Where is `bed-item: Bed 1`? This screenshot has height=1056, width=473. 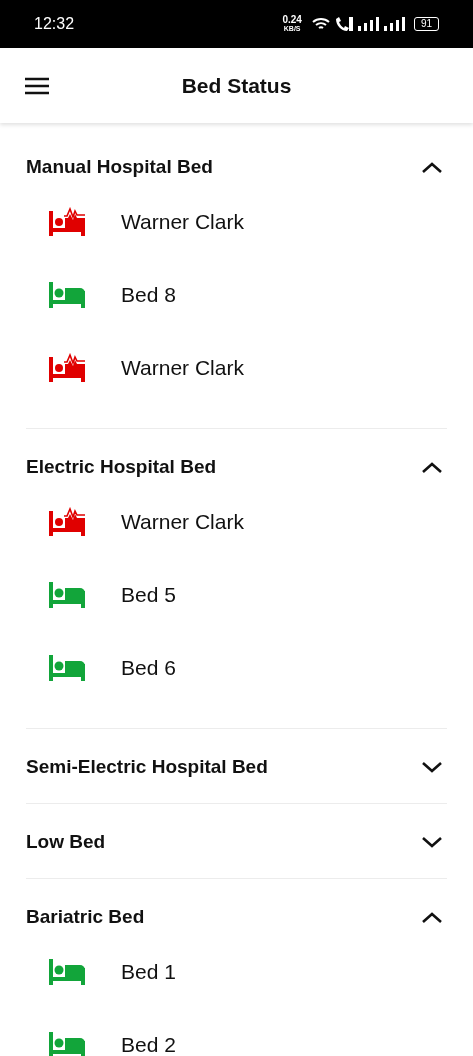
bed-item: Bed 1 is located at coordinates (236, 971).